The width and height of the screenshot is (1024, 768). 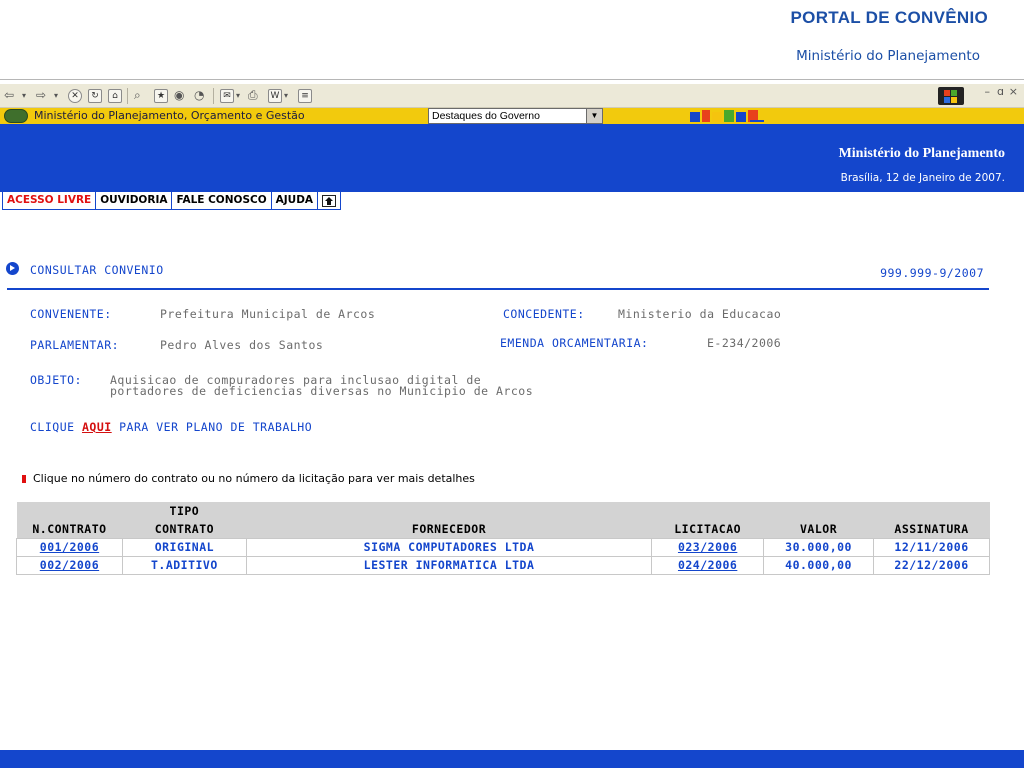 I want to click on chevron-down-icon: ▼, so click(x=594, y=116).